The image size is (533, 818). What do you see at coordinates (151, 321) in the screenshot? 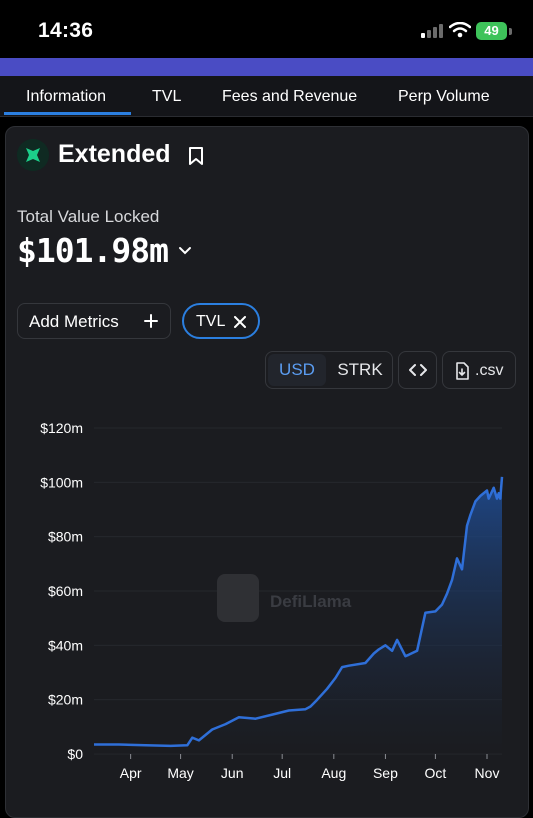
I see `plus-icon` at bounding box center [151, 321].